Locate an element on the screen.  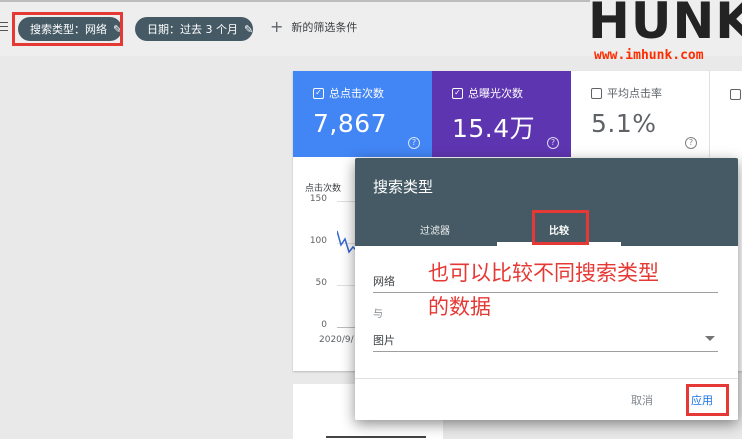
dialog-title: 搜索类型 is located at coordinates (403, 187).